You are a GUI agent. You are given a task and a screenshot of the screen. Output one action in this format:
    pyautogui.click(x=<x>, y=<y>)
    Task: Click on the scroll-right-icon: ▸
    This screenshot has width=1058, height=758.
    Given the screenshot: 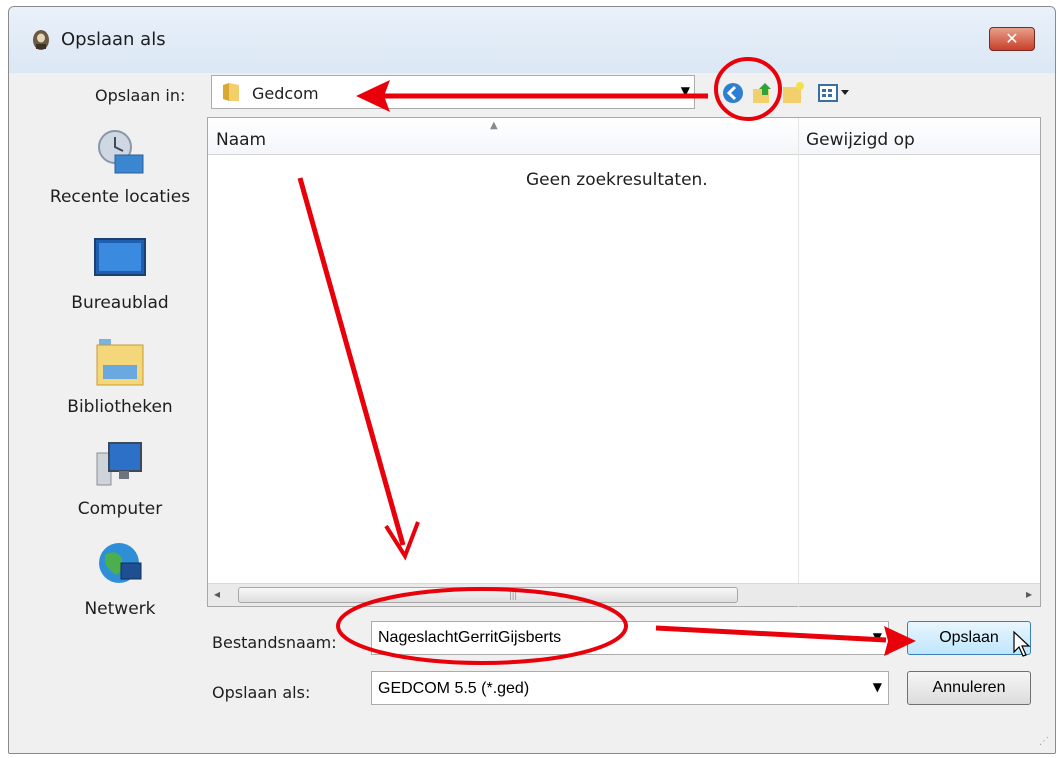 What is the action you would take?
    pyautogui.click(x=1029, y=594)
    